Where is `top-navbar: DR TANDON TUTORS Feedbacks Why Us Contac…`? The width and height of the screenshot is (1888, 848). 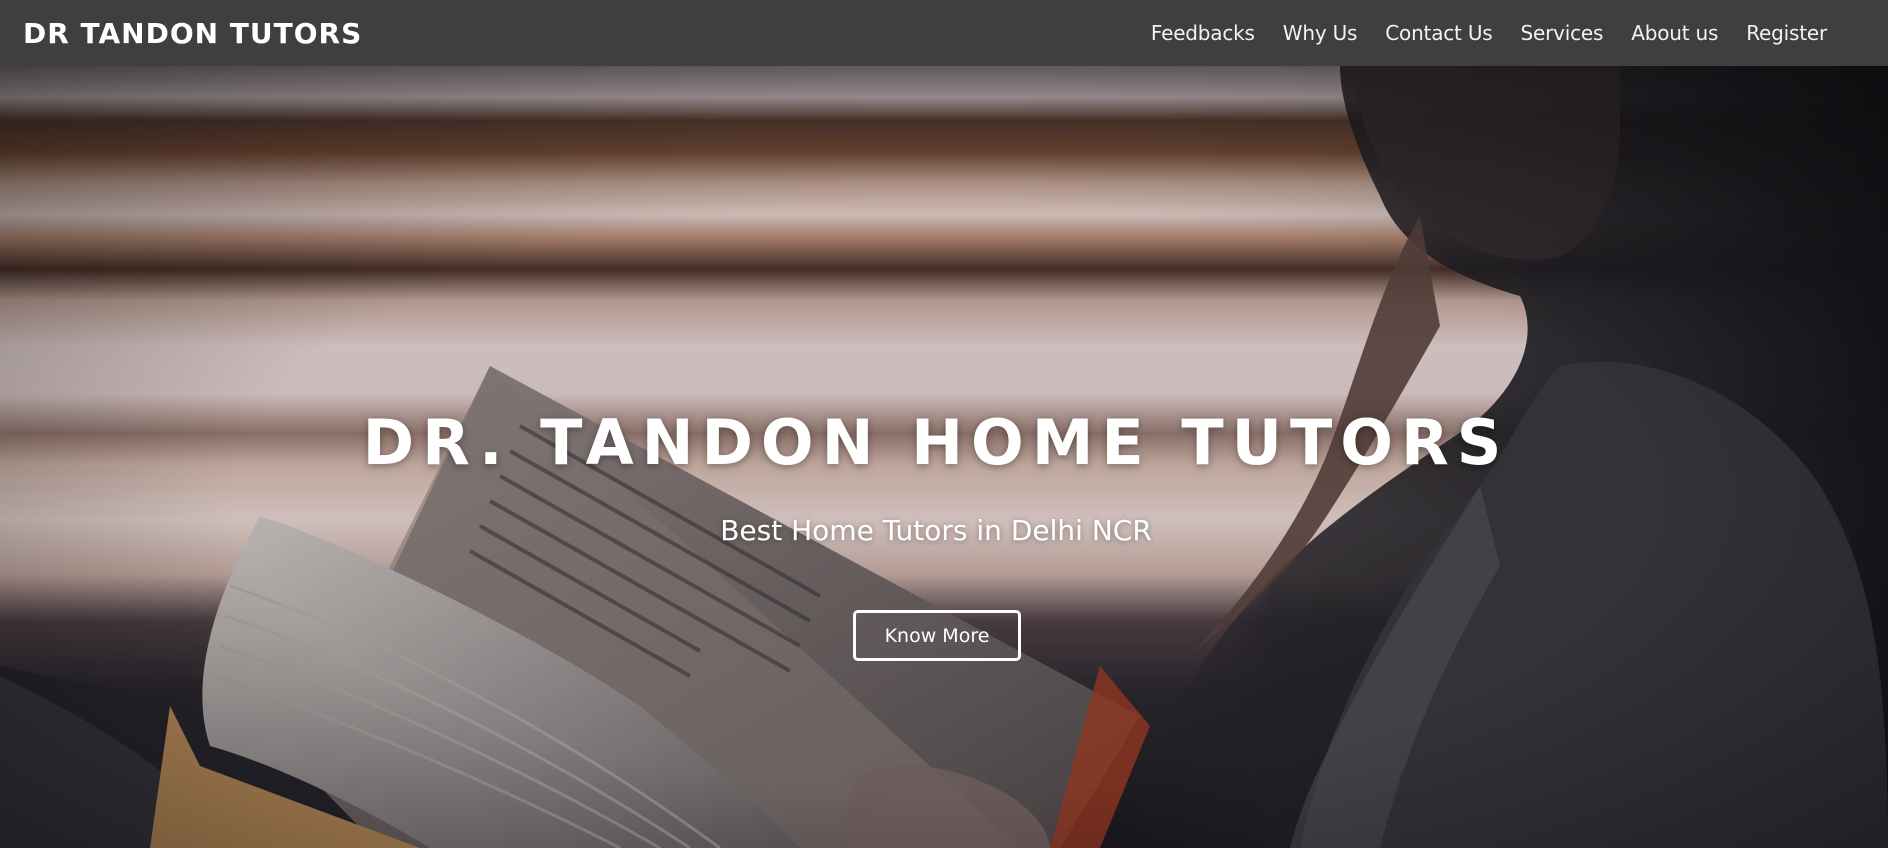
top-navbar: DR TANDON TUTORS Feedbacks Why Us Contac… is located at coordinates (944, 33).